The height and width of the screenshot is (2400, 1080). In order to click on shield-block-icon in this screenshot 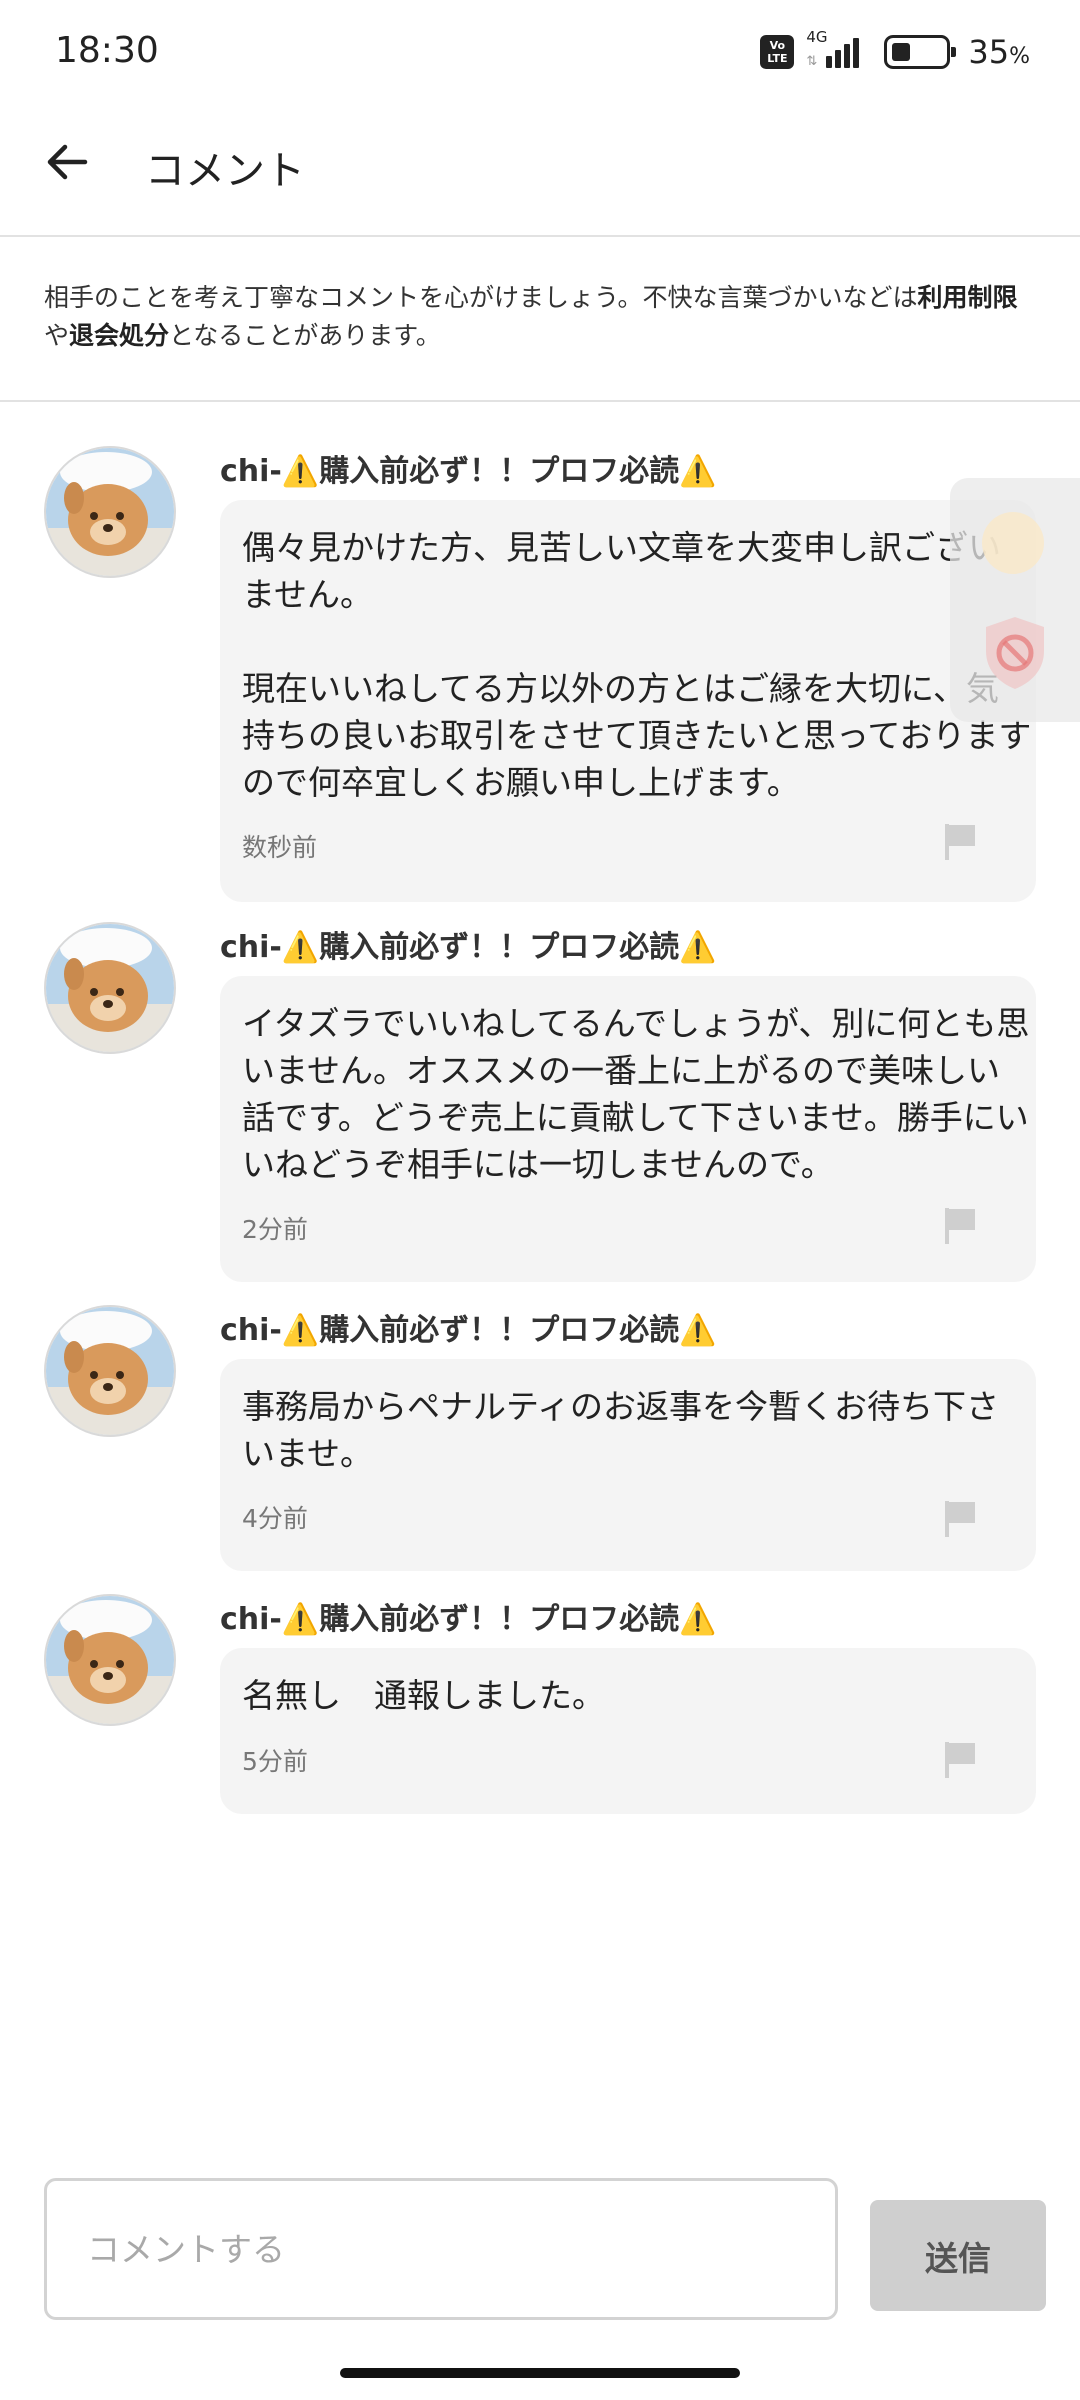, I will do `click(1015, 653)`.